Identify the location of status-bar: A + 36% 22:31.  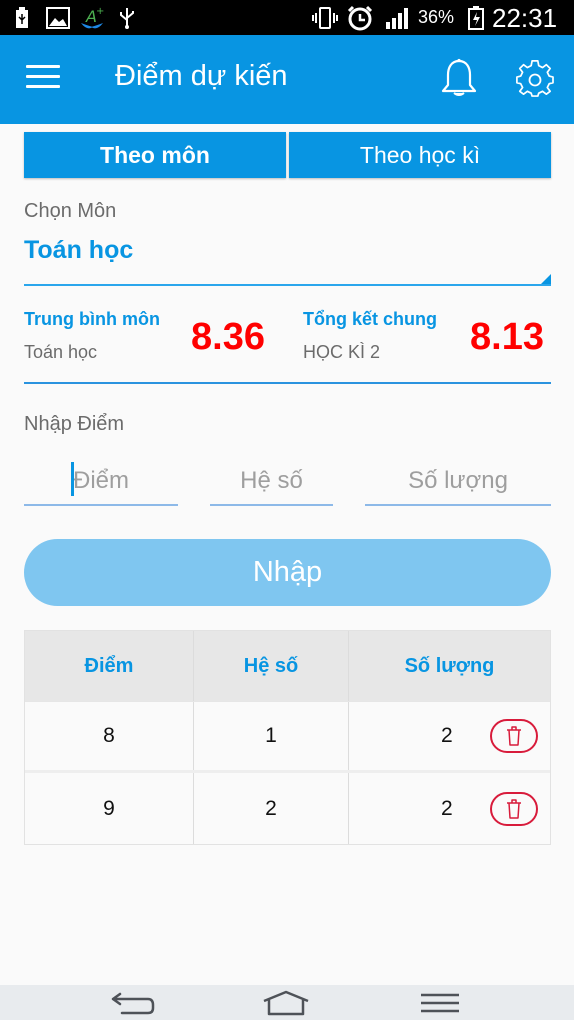
(287, 17).